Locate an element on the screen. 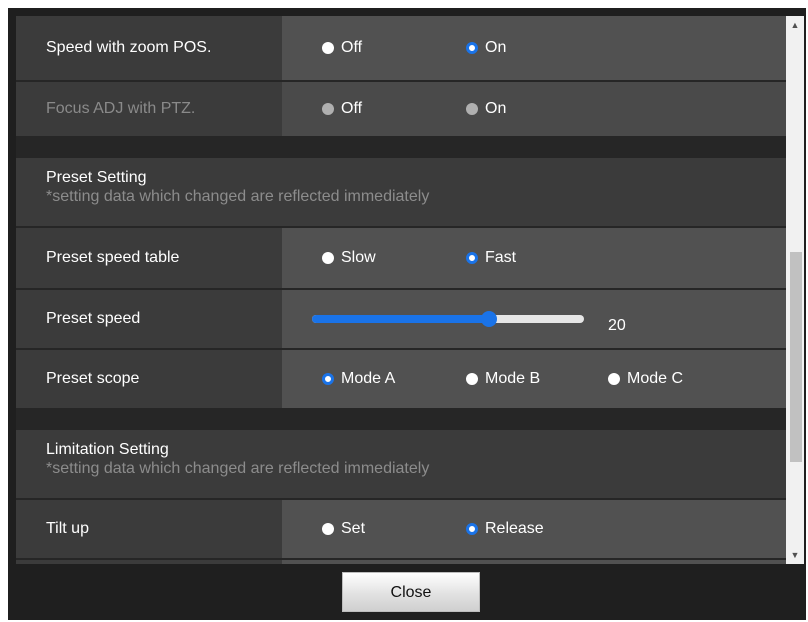 This screenshot has width=808, height=622. preset-speed-table-slow-radio: Slow is located at coordinates (349, 258).